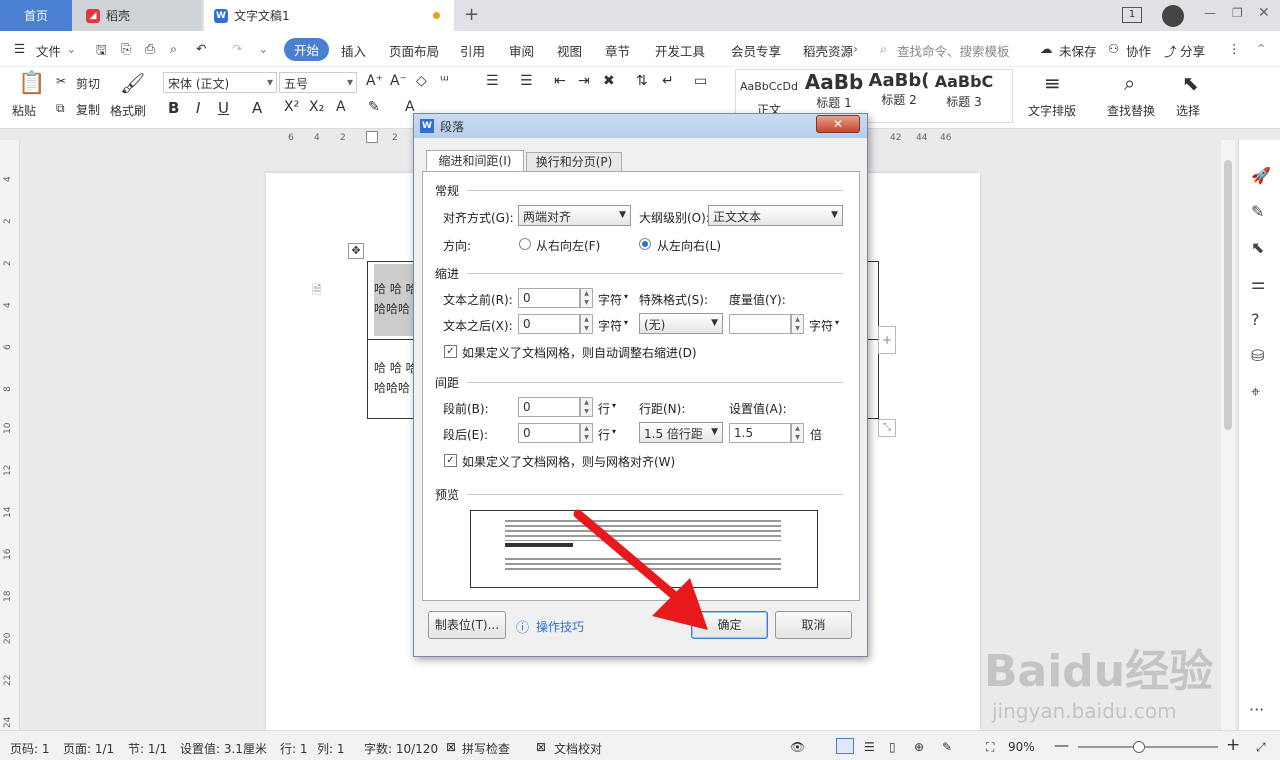  Describe the element at coordinates (61, 81) in the screenshot. I see `cut-icon: ✂` at that location.